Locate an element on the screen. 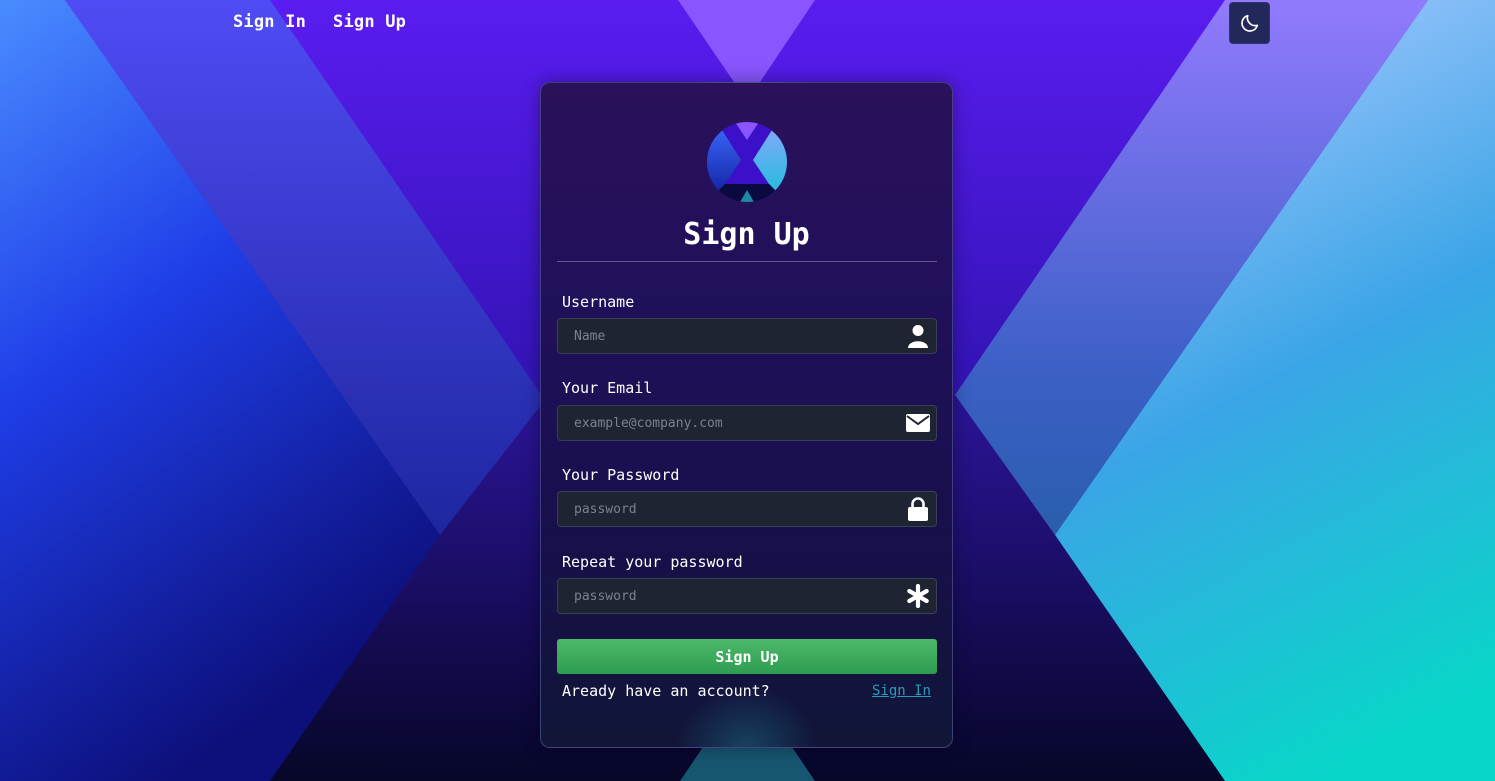 The height and width of the screenshot is (781, 1495). email-field is located at coordinates (747, 423).